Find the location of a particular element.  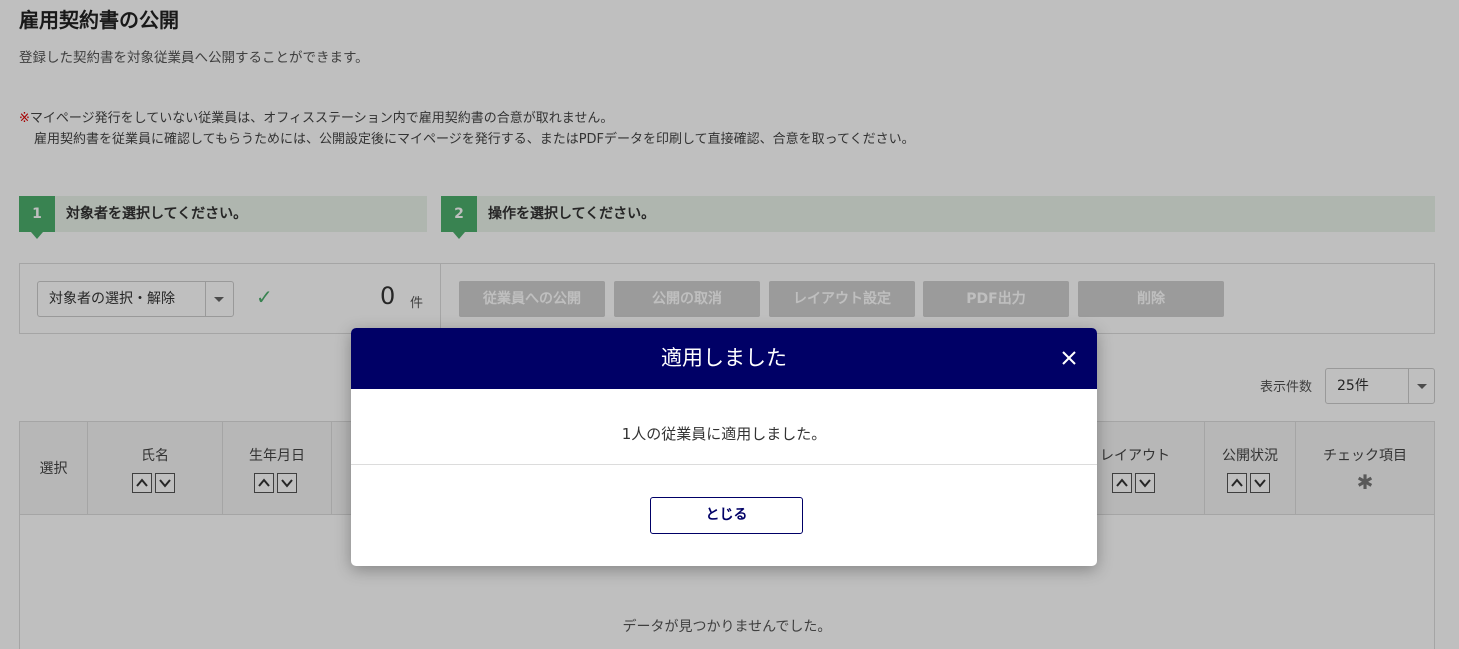

dialog-body: 1人の従業員に適用しました。 is located at coordinates (724, 427).